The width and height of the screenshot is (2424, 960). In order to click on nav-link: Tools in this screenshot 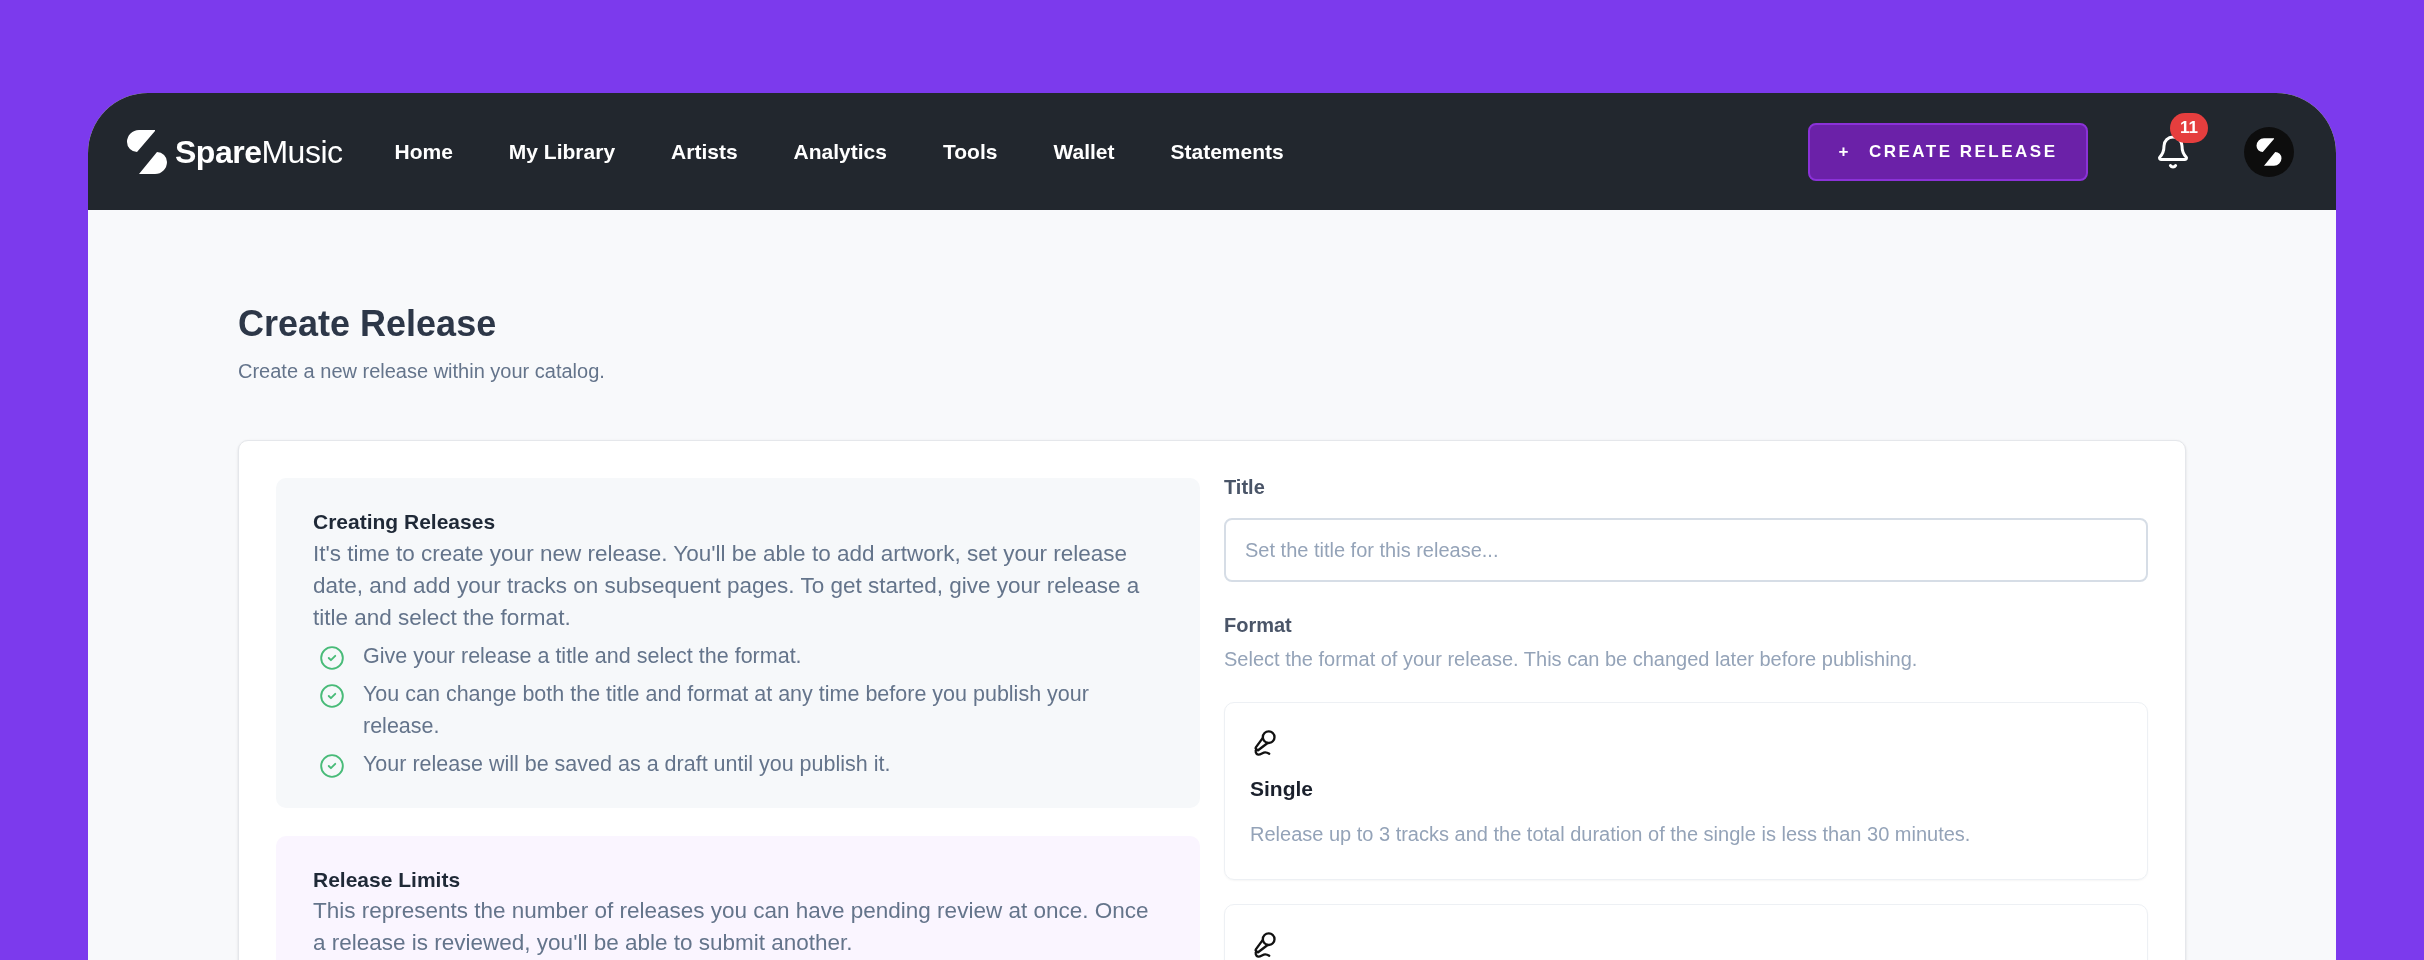, I will do `click(970, 151)`.